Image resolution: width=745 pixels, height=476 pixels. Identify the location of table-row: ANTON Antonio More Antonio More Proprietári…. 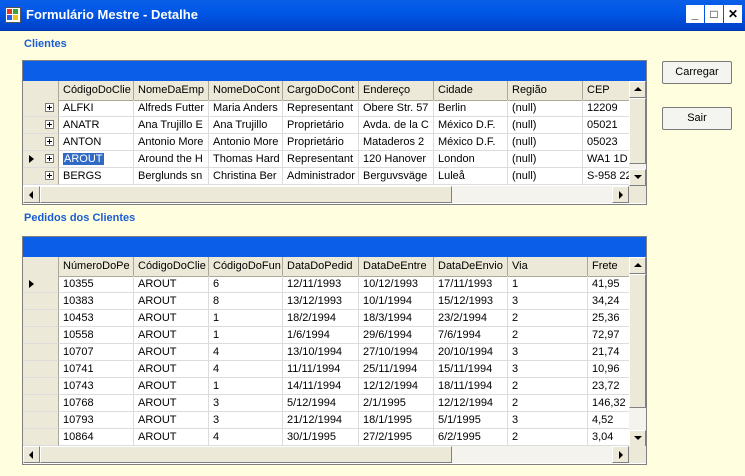
(332, 142).